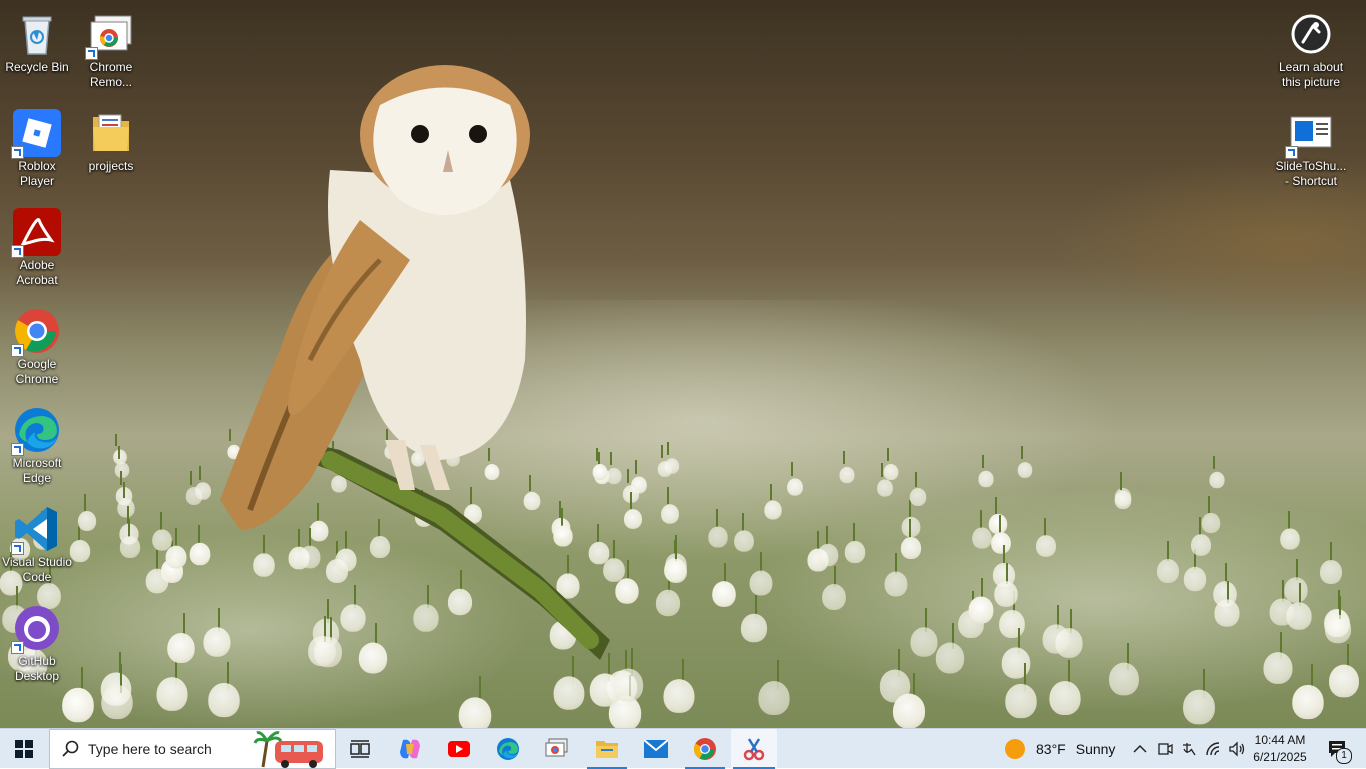  I want to click on snipping-tool-taskbar-button, so click(754, 749).